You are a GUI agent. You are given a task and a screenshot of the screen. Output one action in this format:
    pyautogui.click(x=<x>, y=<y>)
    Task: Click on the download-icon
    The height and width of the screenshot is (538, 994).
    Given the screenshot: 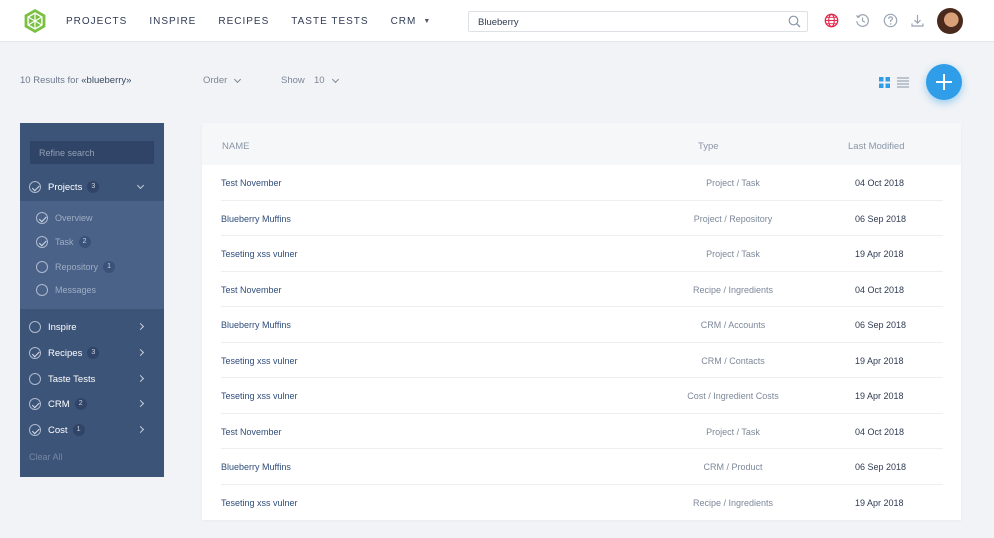 What is the action you would take?
    pyautogui.click(x=917, y=20)
    